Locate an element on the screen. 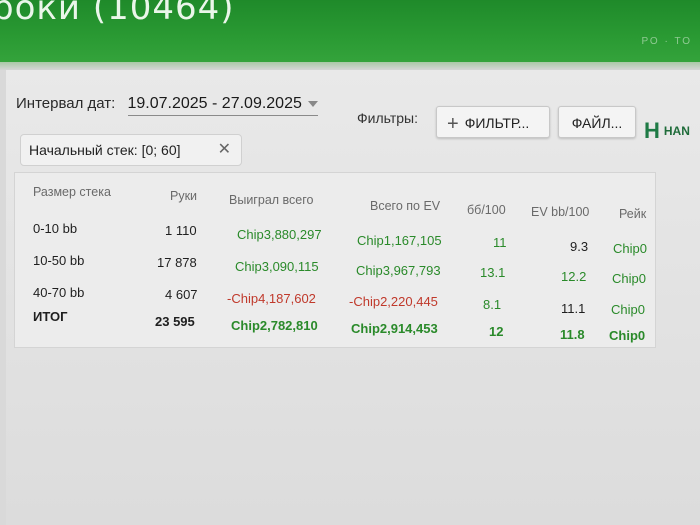  table-total-ev-bb100: 11.8 is located at coordinates (572, 334).